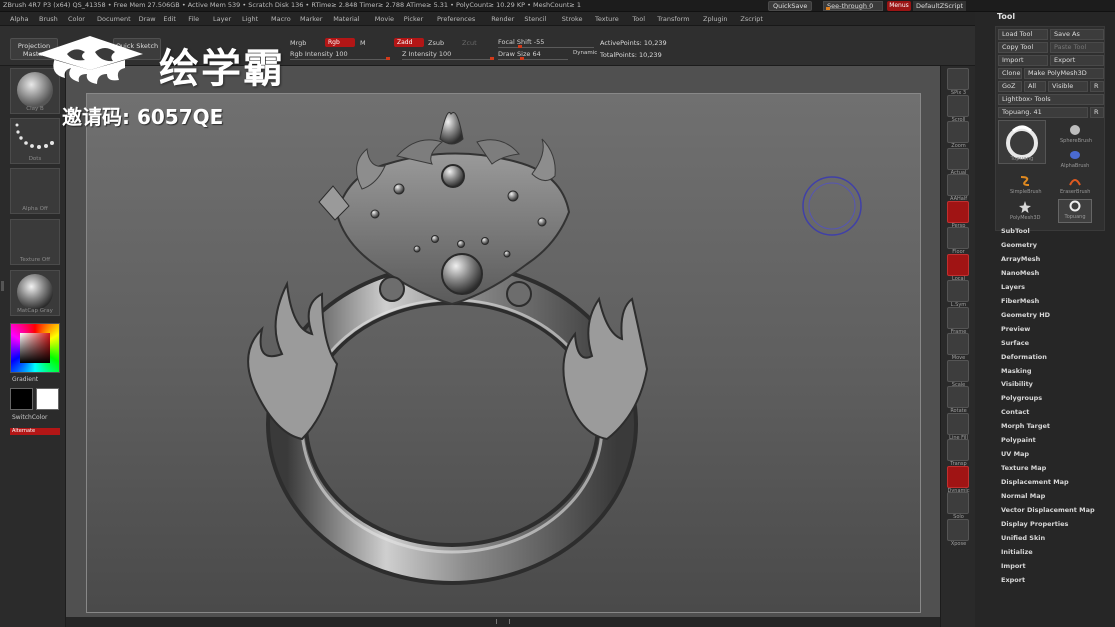 This screenshot has height=627, width=1115. Describe the element at coordinates (1018, 440) in the screenshot. I see `tool-section-polypaint: Polypaint` at that location.